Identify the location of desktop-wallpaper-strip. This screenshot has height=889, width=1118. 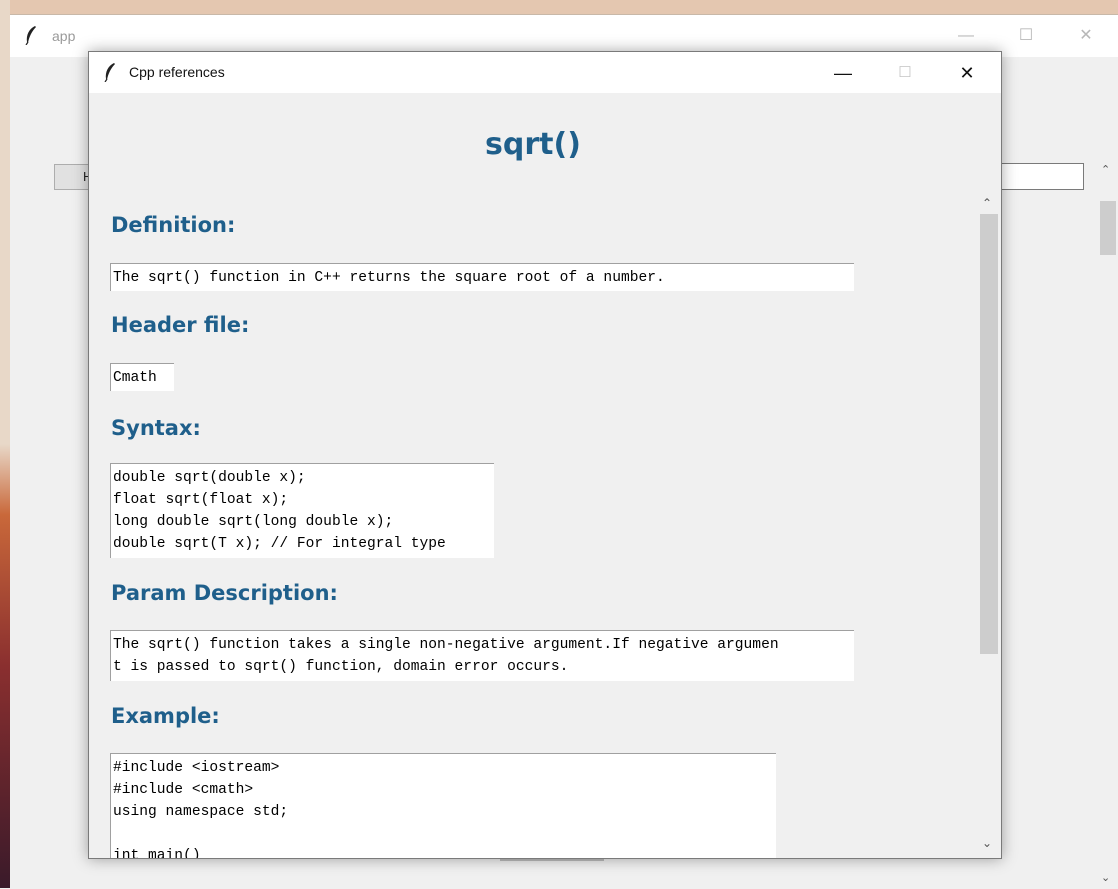
(5, 444).